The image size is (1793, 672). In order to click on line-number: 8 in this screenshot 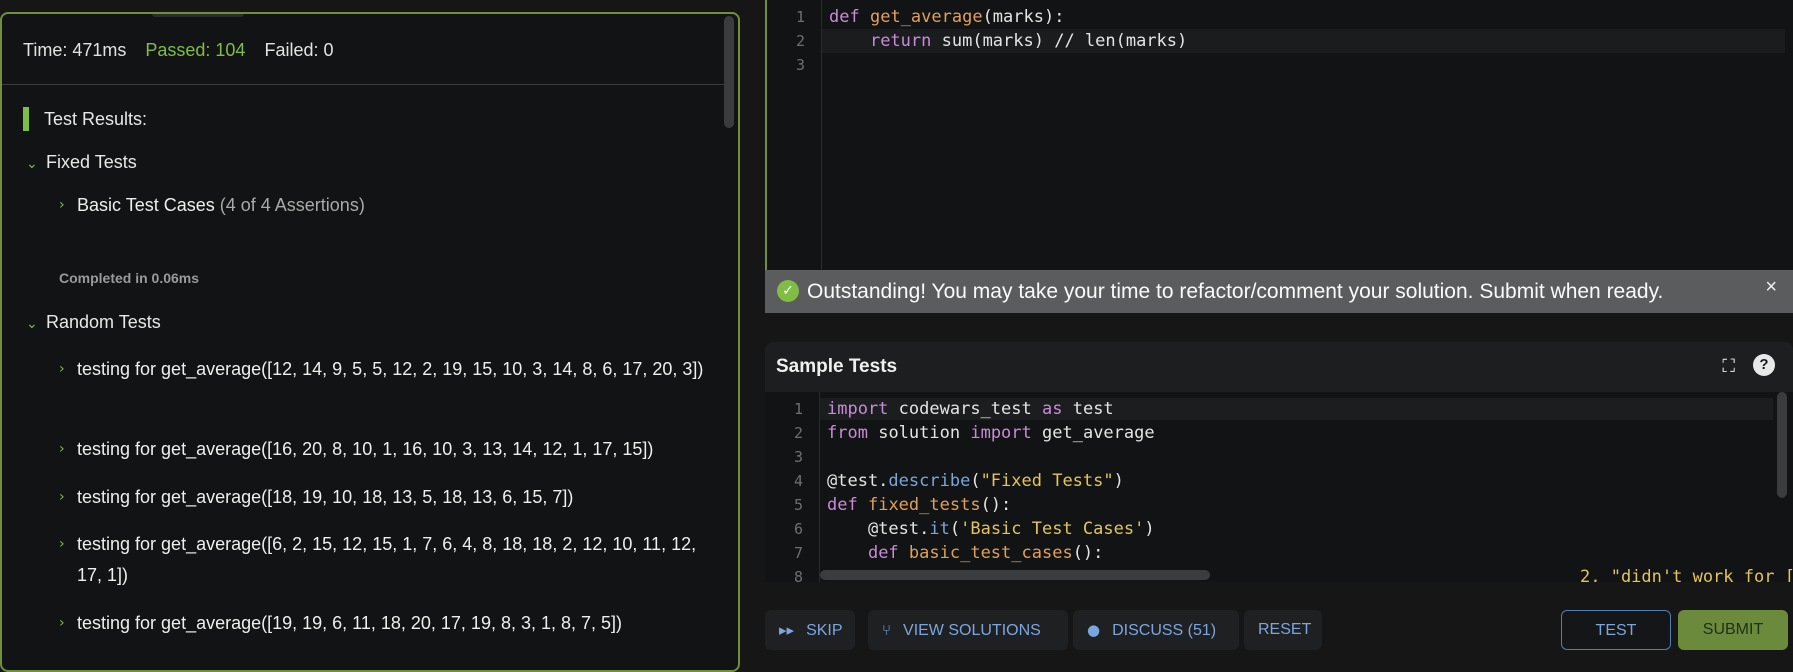, I will do `click(798, 575)`.